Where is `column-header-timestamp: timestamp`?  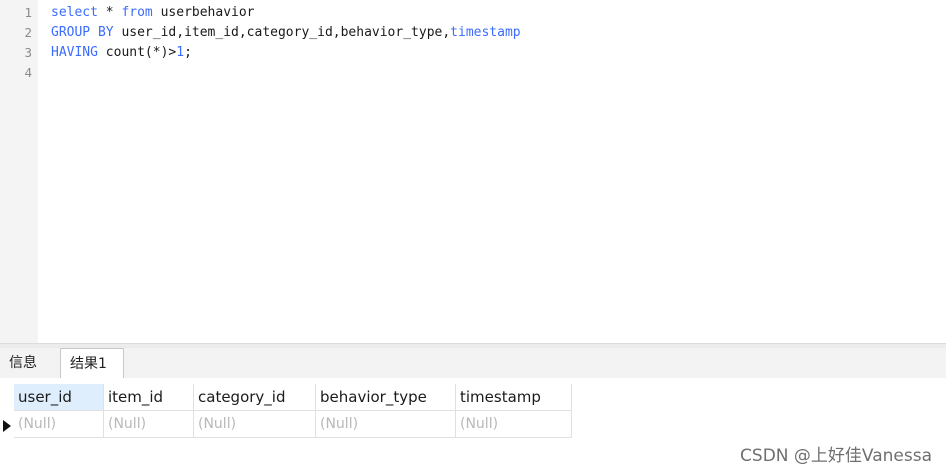 column-header-timestamp: timestamp is located at coordinates (514, 397).